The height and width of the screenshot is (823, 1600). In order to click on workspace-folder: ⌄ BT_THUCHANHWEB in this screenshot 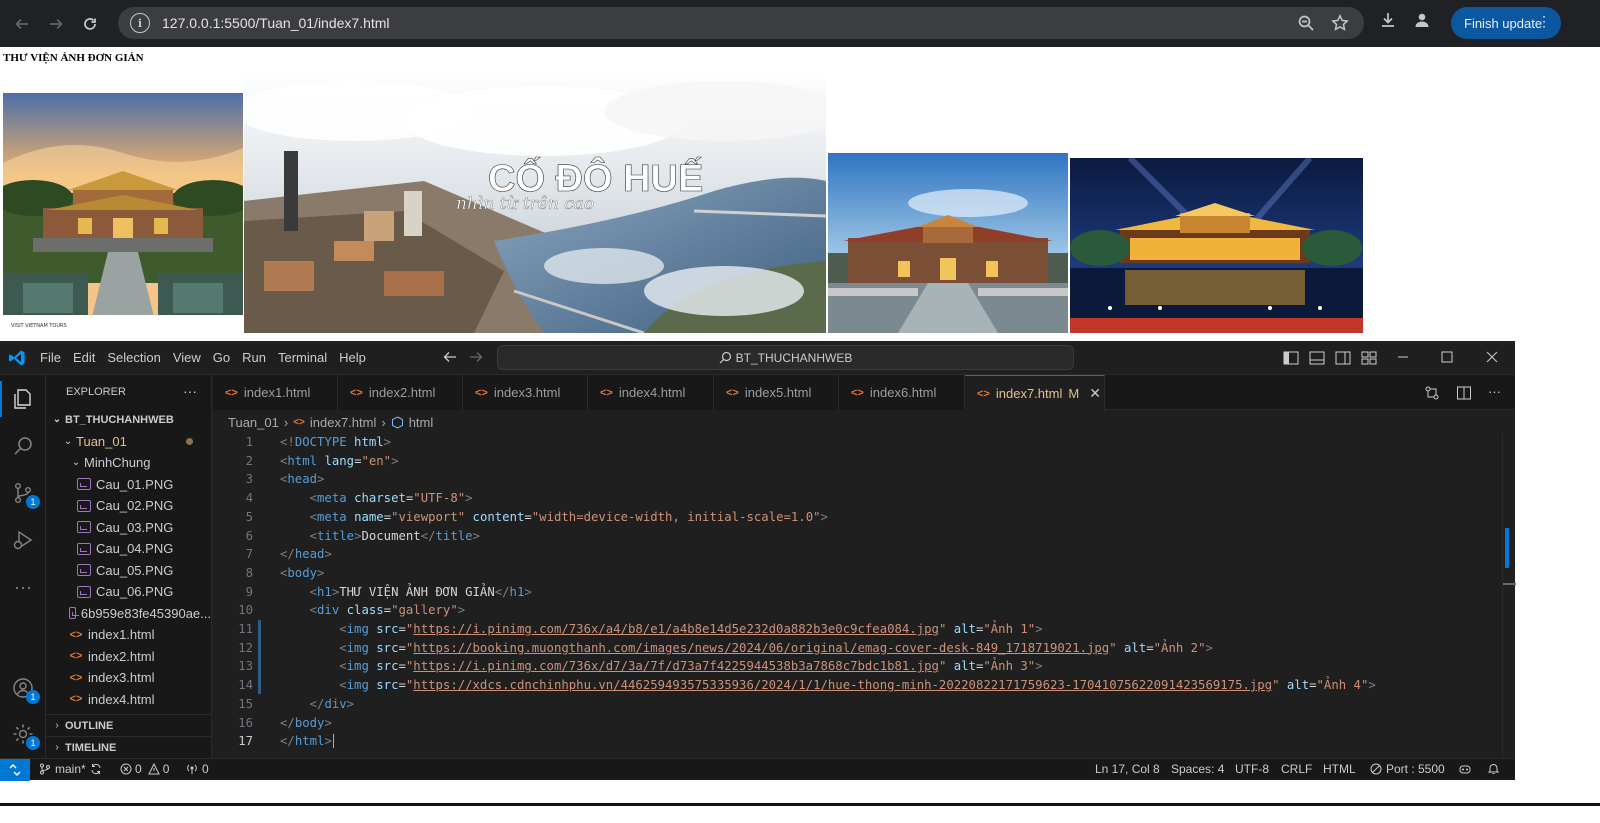, I will do `click(128, 420)`.